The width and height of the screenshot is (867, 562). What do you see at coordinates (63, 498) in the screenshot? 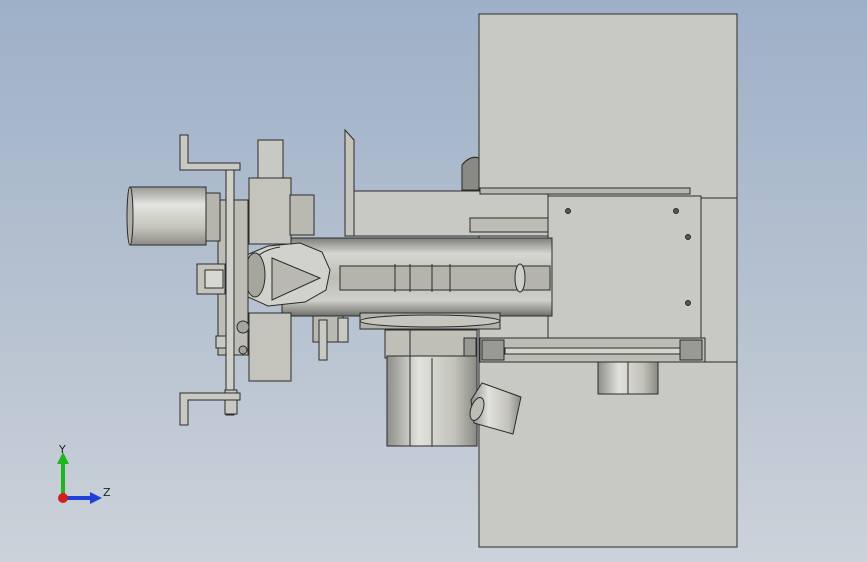
I see `x-axis-dot` at bounding box center [63, 498].